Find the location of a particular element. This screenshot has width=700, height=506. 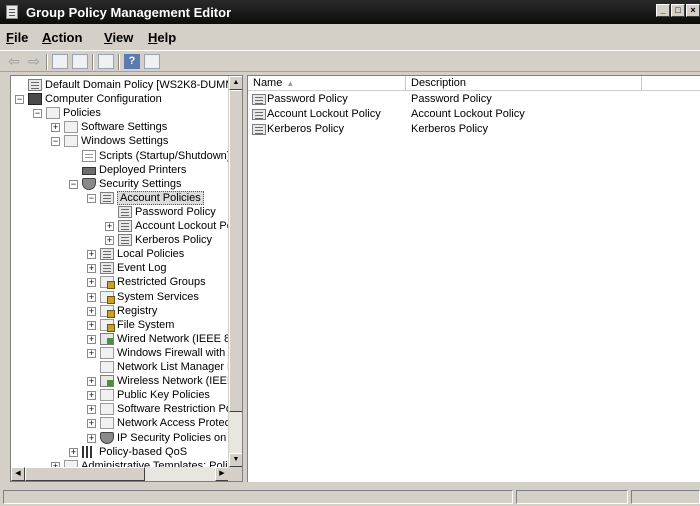

export-list-icon is located at coordinates (106, 61).